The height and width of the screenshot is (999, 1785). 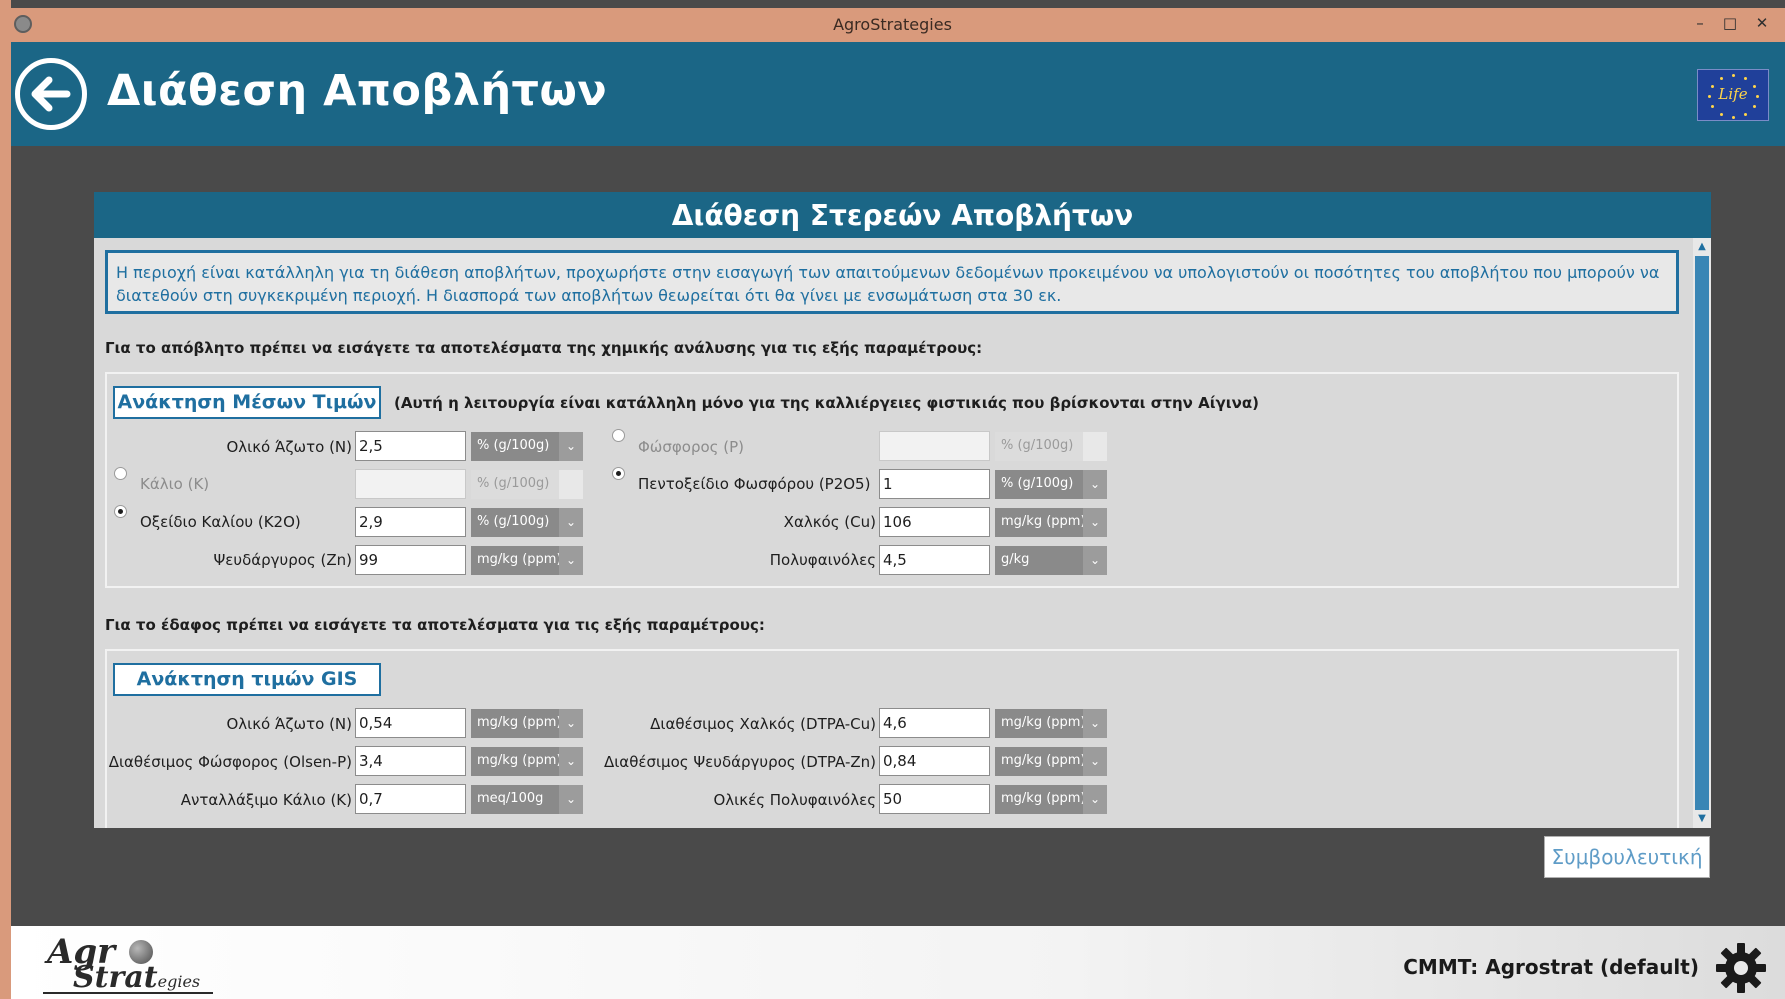 I want to click on soil-dtpa-cu-unit-select: mg/kg (ppm) ⌄, so click(x=1051, y=723).